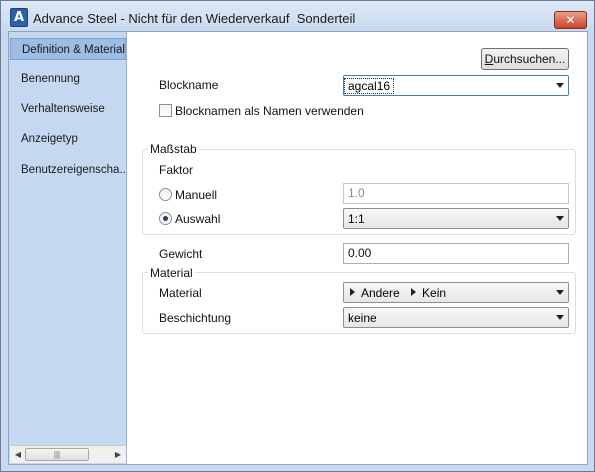  What do you see at coordinates (173, 149) in the screenshot?
I see `scale-group-title: Maßstab` at bounding box center [173, 149].